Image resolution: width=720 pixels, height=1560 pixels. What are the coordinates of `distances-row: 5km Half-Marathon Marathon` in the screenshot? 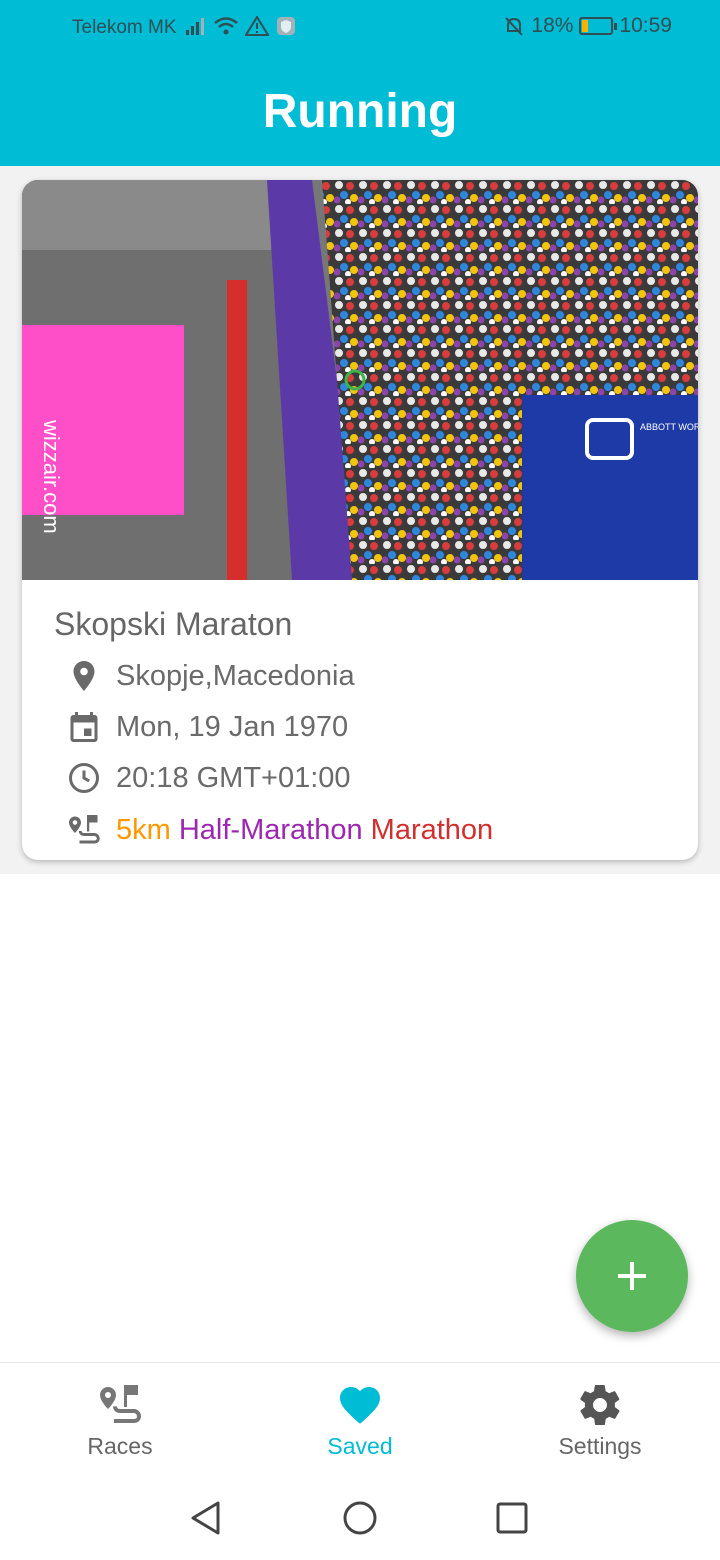 It's located at (279, 830).